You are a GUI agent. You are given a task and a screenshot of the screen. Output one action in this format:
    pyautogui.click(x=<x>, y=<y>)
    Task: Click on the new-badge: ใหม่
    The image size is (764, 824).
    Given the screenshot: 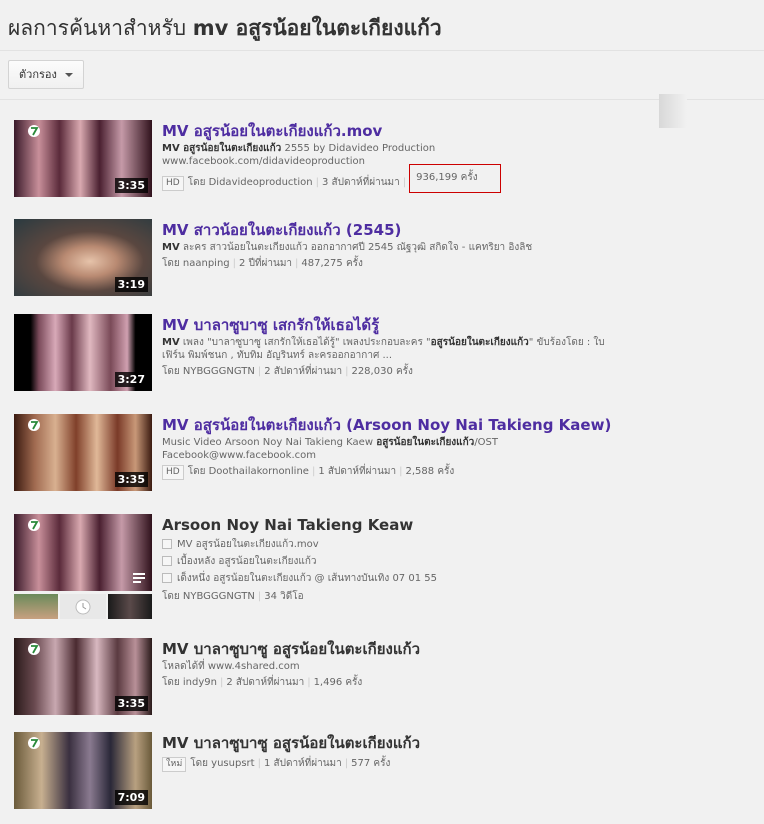 What is the action you would take?
    pyautogui.click(x=174, y=764)
    